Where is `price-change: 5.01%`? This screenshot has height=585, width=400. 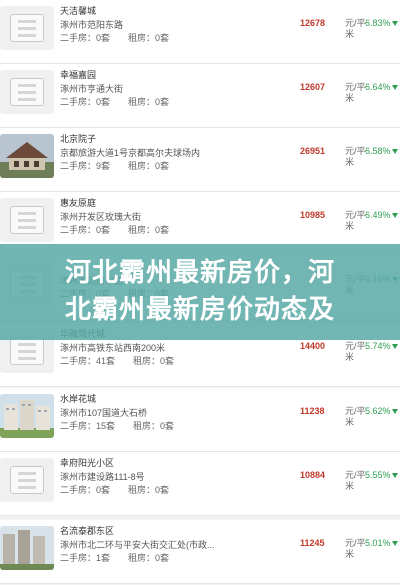 price-change: 5.01% is located at coordinates (378, 543).